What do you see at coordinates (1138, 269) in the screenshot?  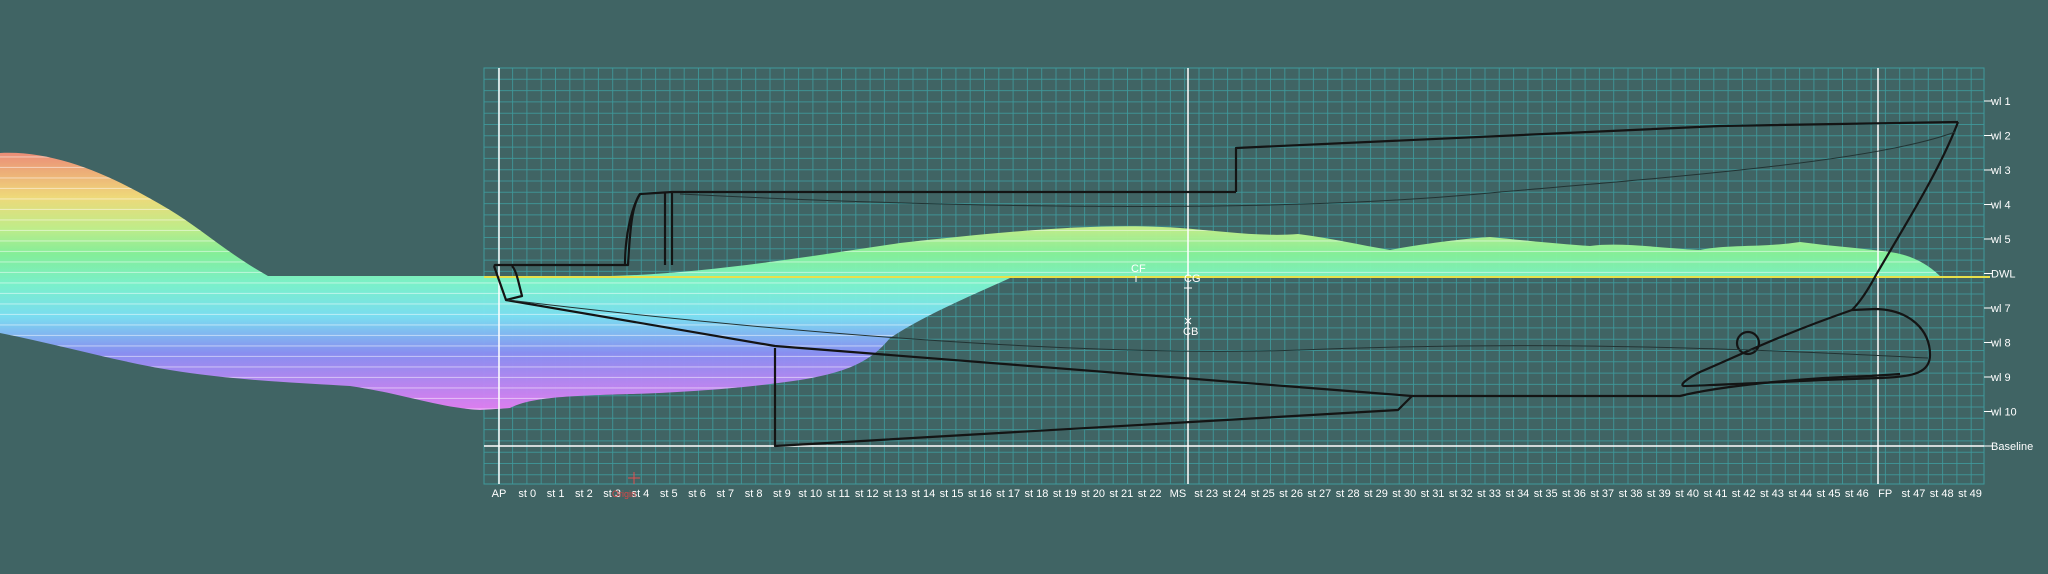 I see `svg-text: CF` at bounding box center [1138, 269].